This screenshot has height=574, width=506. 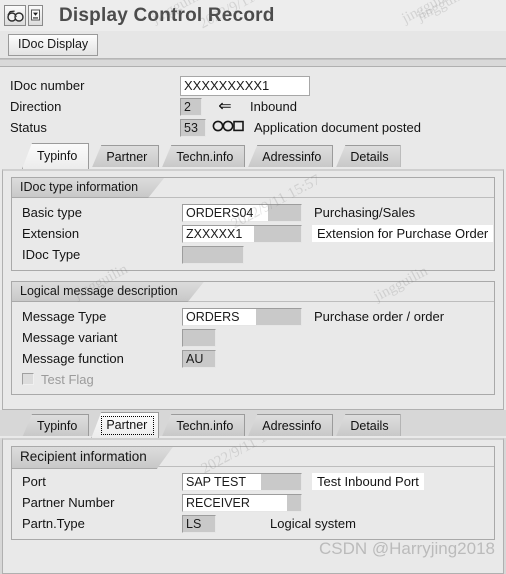 What do you see at coordinates (242, 316) in the screenshot?
I see `message-type-value: ORDERS` at bounding box center [242, 316].